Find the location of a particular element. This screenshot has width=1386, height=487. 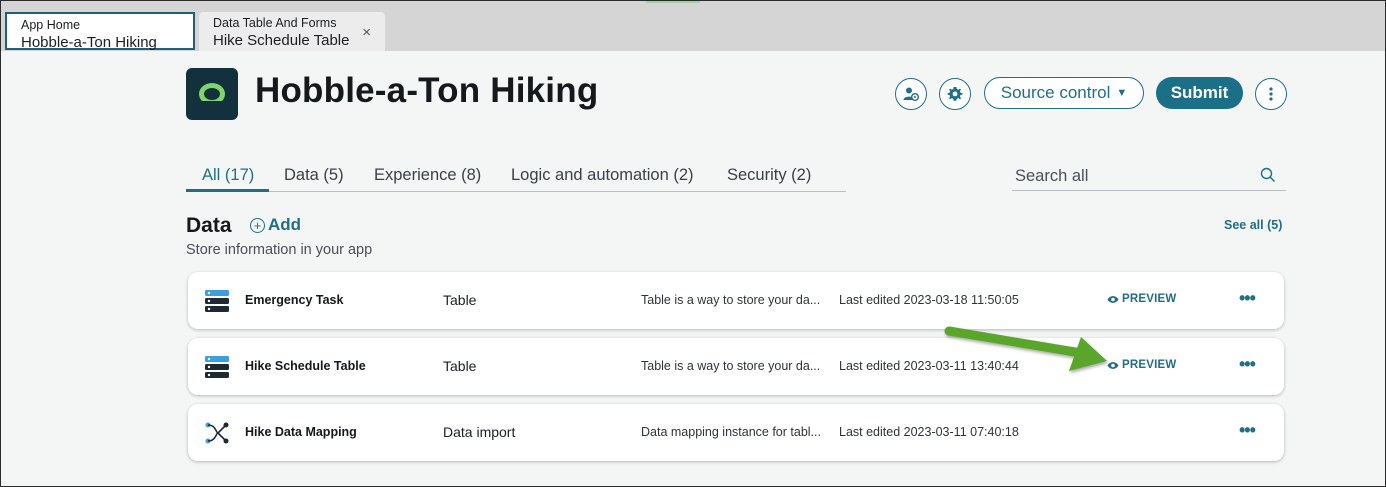

user-settings-button is located at coordinates (911, 94).